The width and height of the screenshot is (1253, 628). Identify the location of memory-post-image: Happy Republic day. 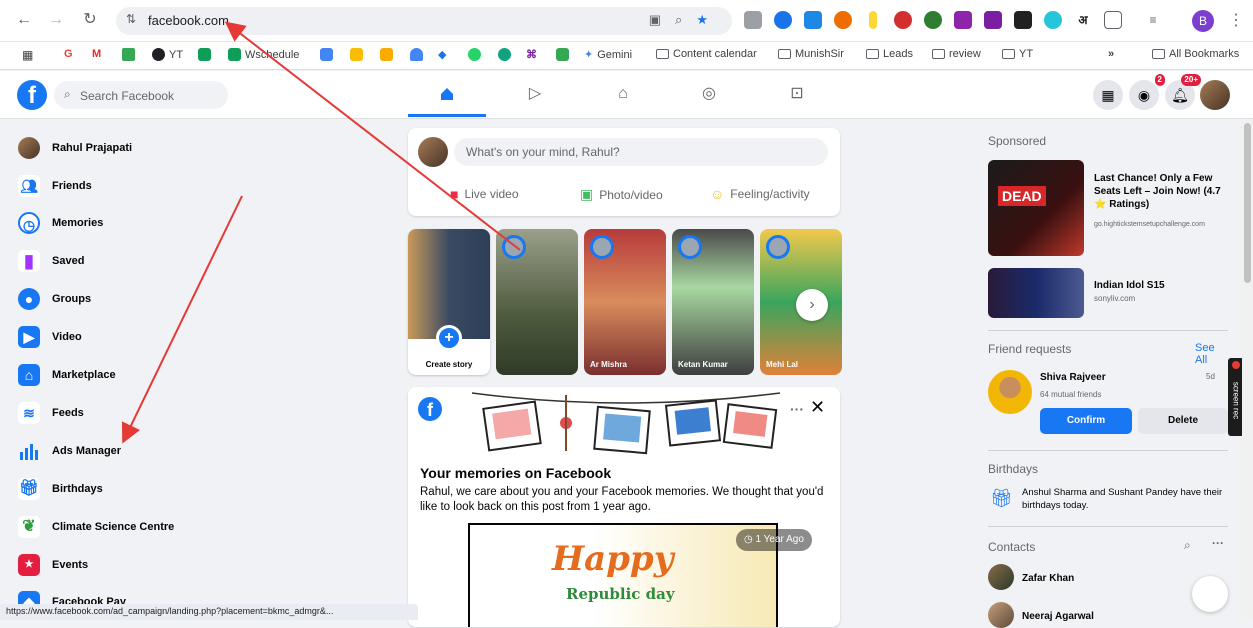
(623, 575).